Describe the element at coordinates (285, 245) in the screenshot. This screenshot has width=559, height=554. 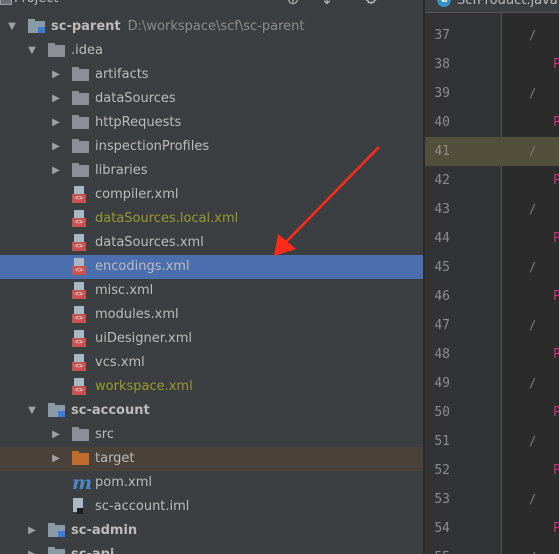
I see `annotation-arrow-head` at that location.